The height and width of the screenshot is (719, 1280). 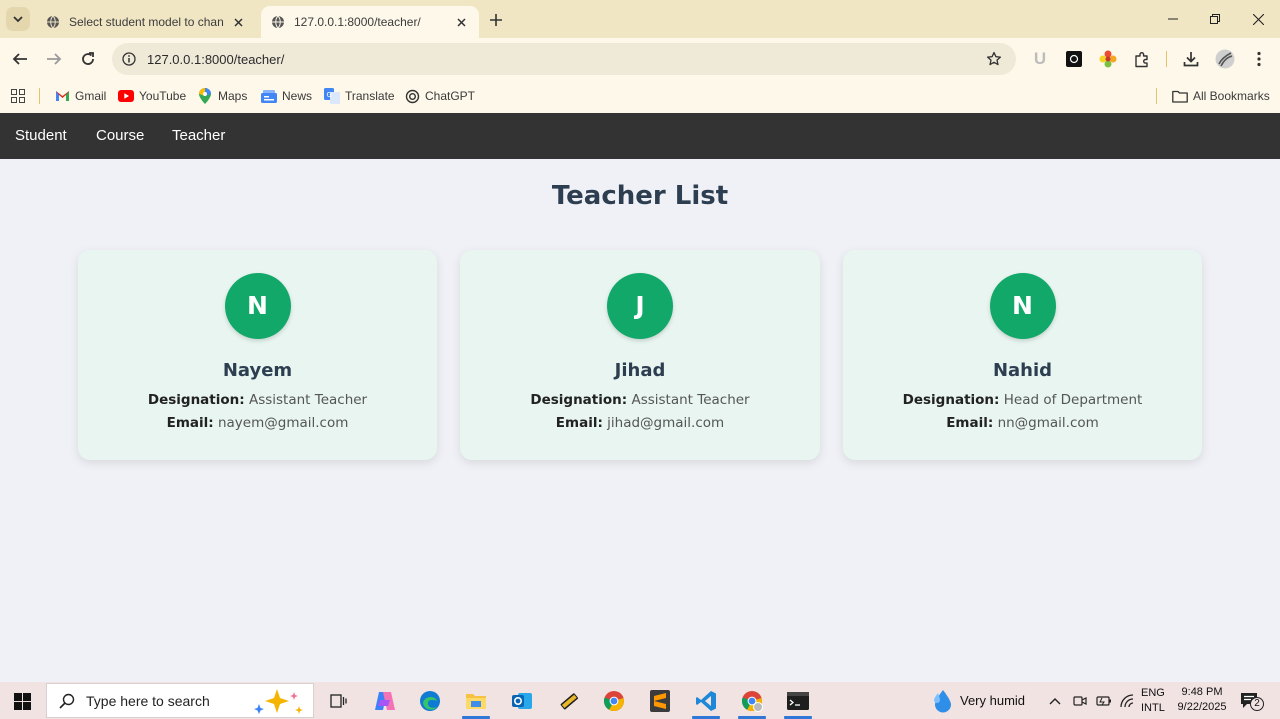 I want to click on avatar-icon, so click(x=1225, y=59).